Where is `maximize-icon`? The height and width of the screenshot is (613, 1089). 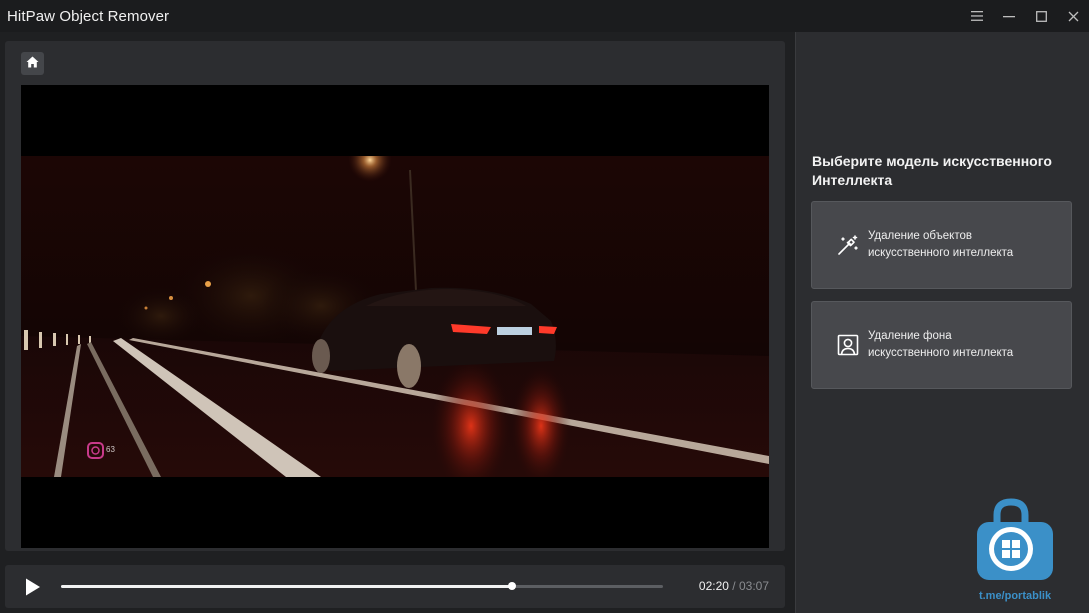
maximize-icon is located at coordinates (1041, 16).